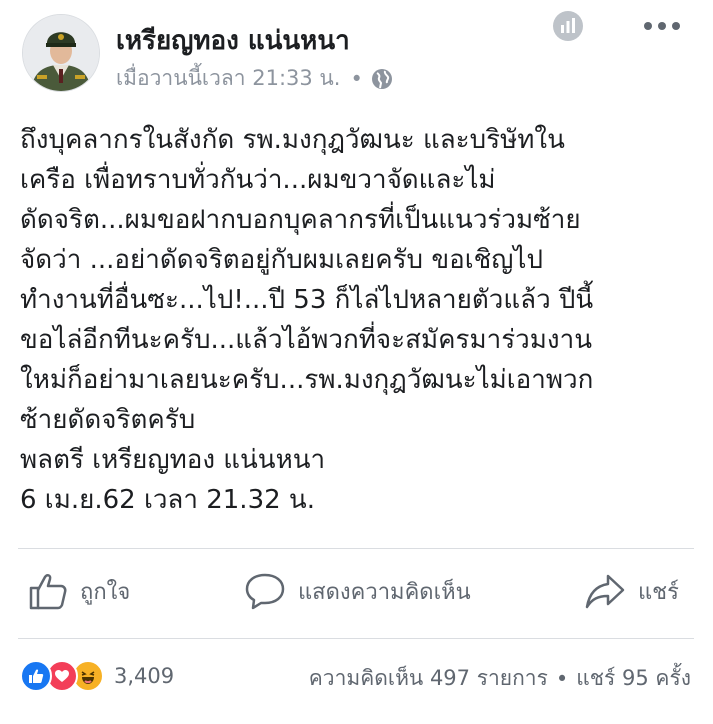 Image resolution: width=713 pixels, height=724 pixels. What do you see at coordinates (233, 40) in the screenshot?
I see `author-name: เหรียญทอง แน่นหนา` at bounding box center [233, 40].